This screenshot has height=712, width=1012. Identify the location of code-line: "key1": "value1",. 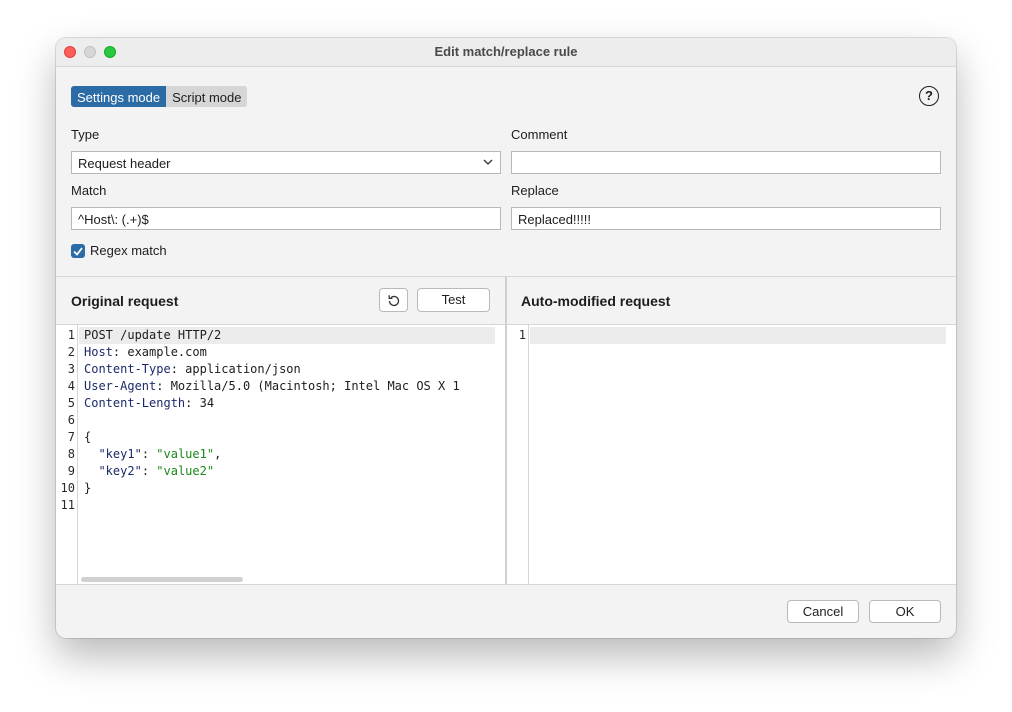
(152, 454).